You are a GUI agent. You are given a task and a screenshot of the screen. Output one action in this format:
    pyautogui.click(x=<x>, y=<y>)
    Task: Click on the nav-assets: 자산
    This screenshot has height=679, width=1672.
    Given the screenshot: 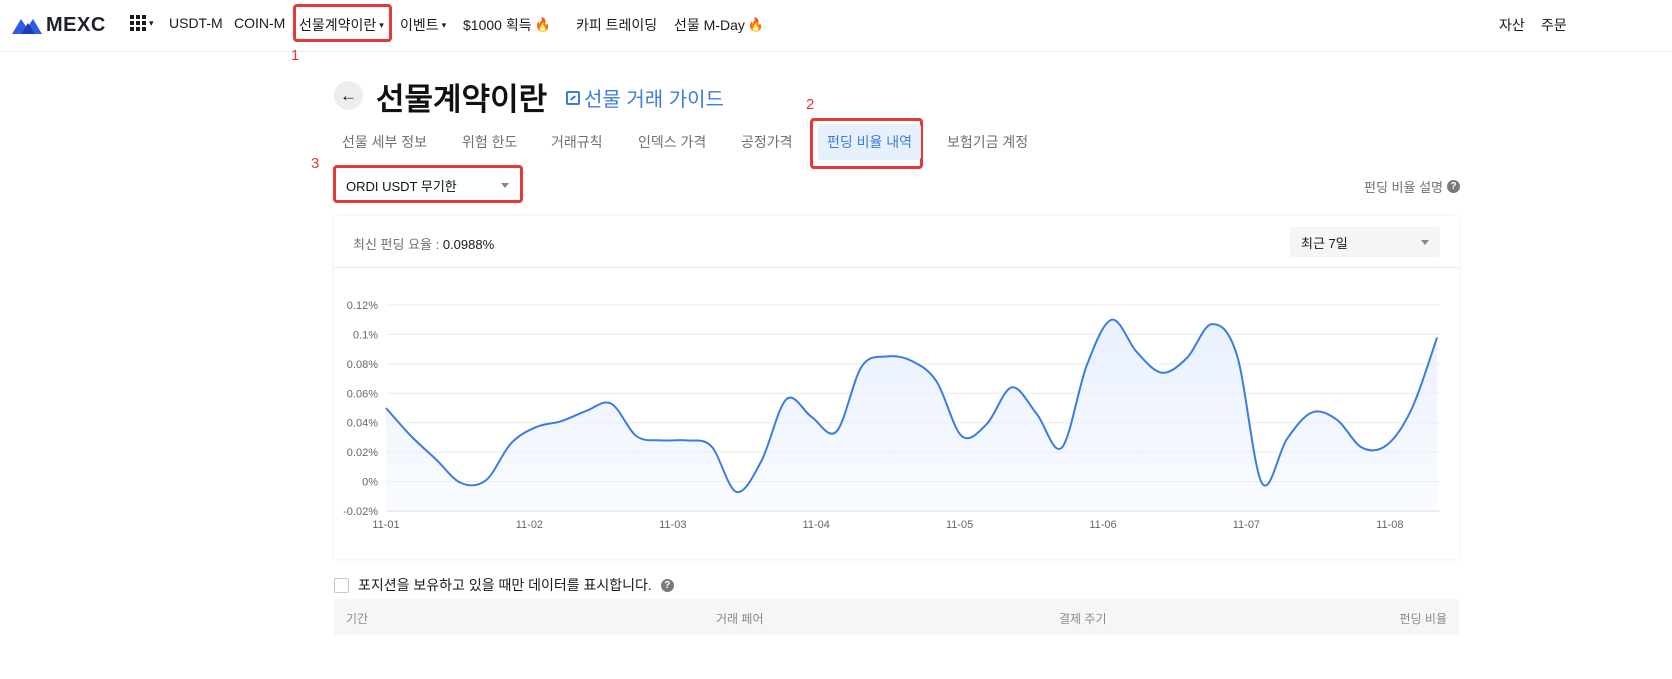 What is the action you would take?
    pyautogui.click(x=1512, y=25)
    